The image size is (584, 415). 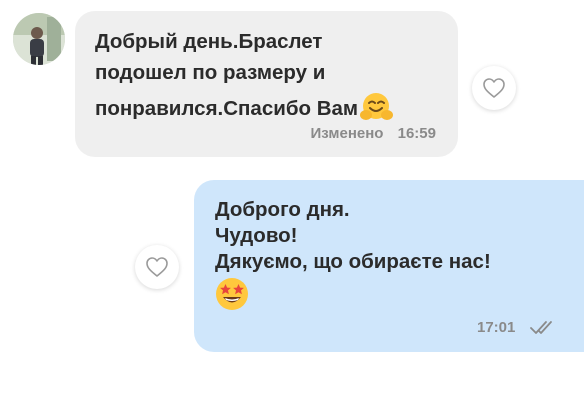 I want to click on message-text-line: Дякуємо, що обираєте нас!, so click(x=353, y=261).